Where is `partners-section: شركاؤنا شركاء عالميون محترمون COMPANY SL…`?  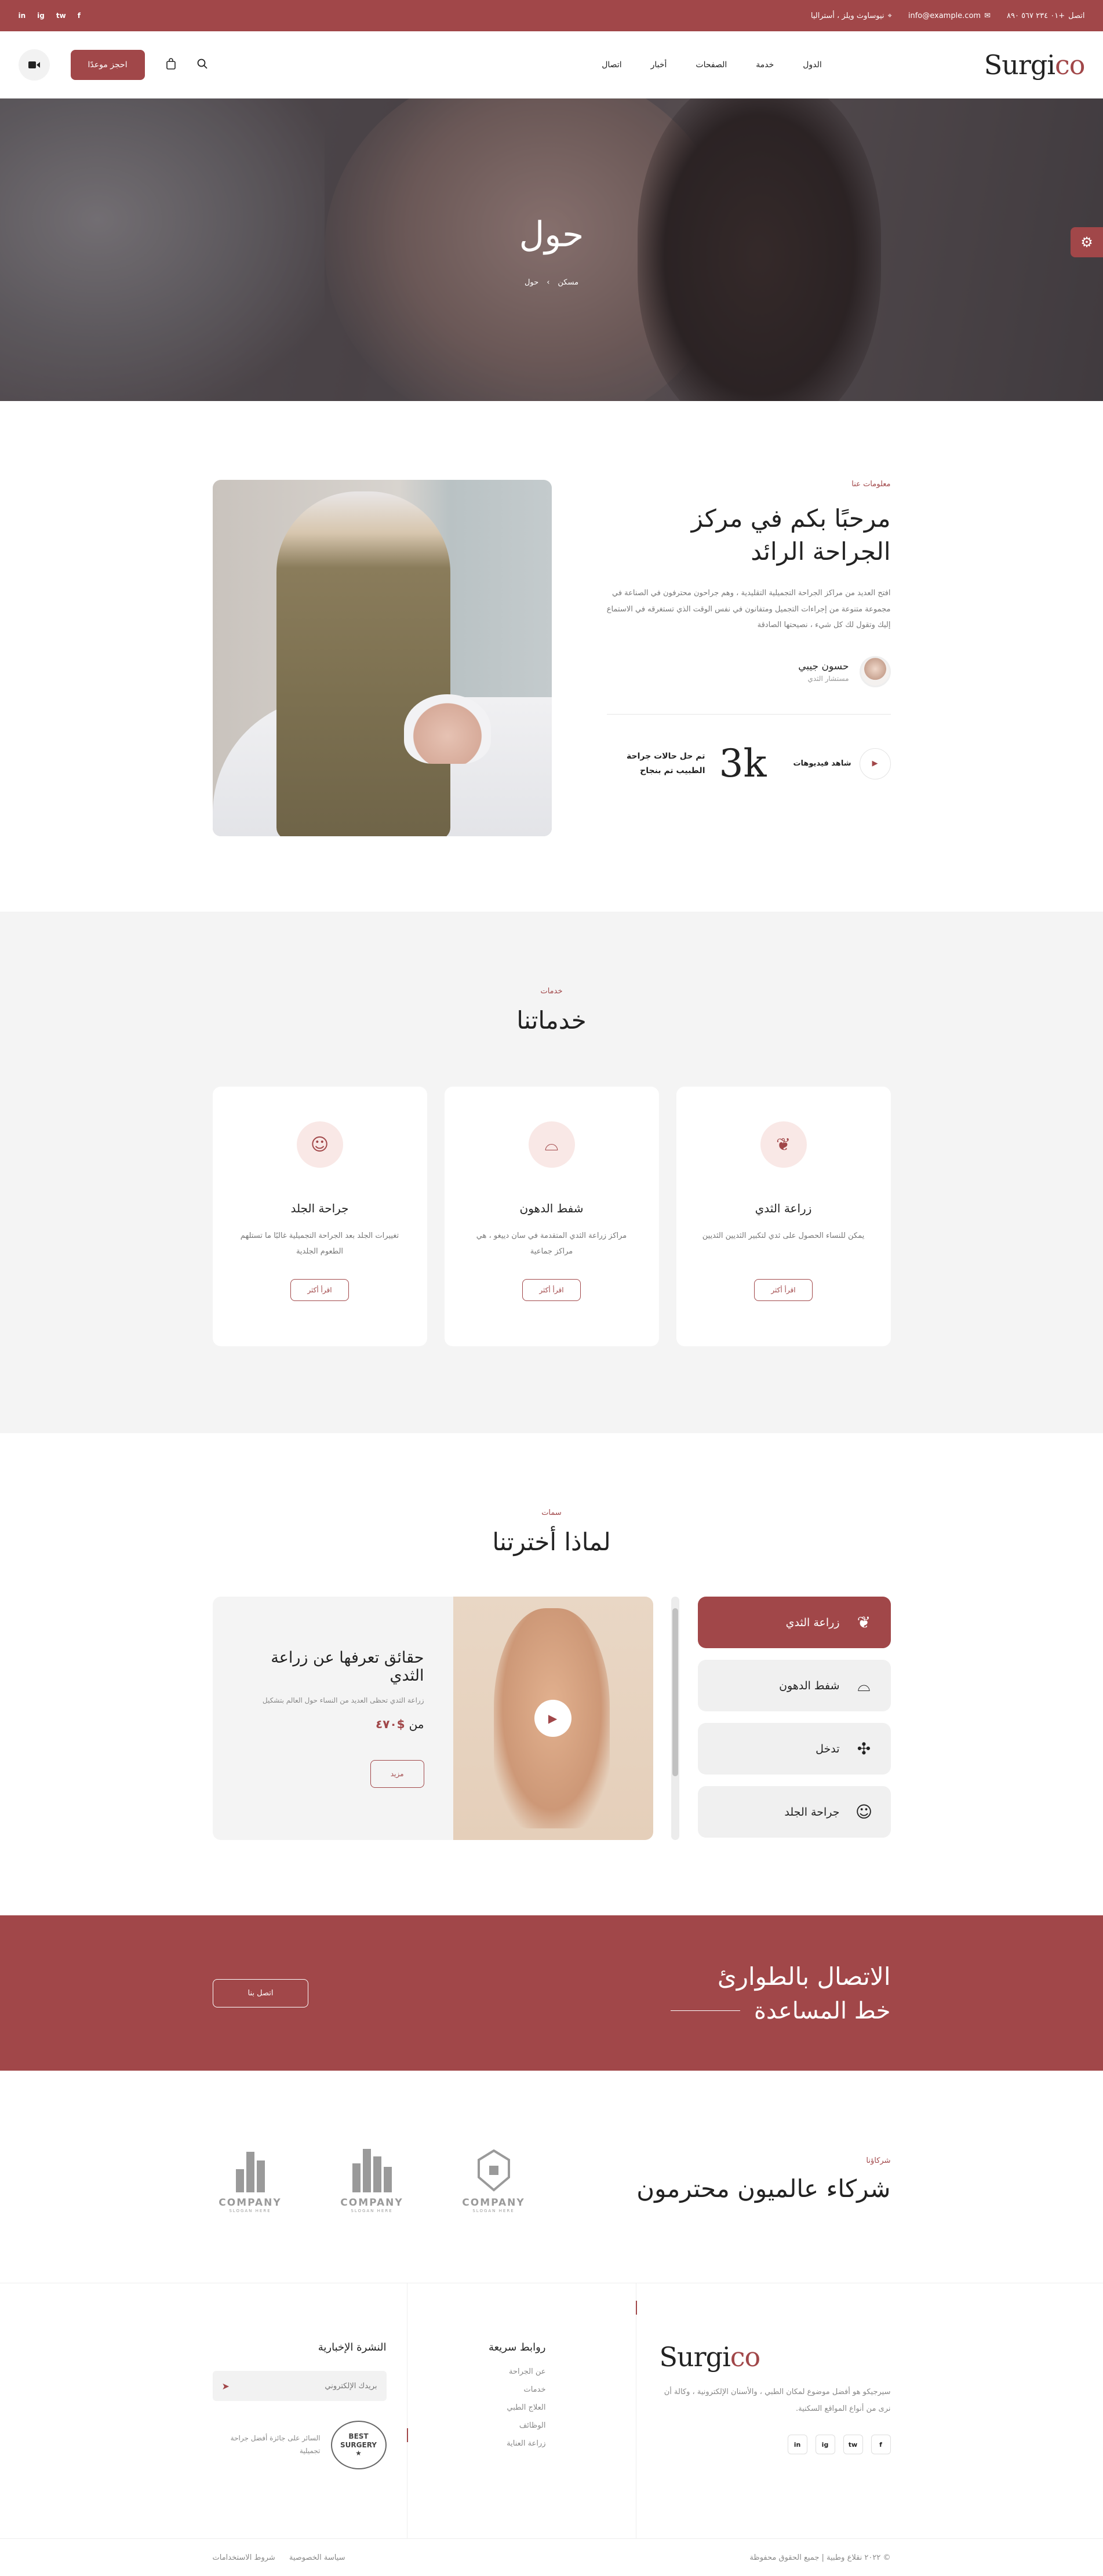
partners-section: شركاؤنا شركاء عالميون محترمون COMPANY SL… is located at coordinates (551, 2177).